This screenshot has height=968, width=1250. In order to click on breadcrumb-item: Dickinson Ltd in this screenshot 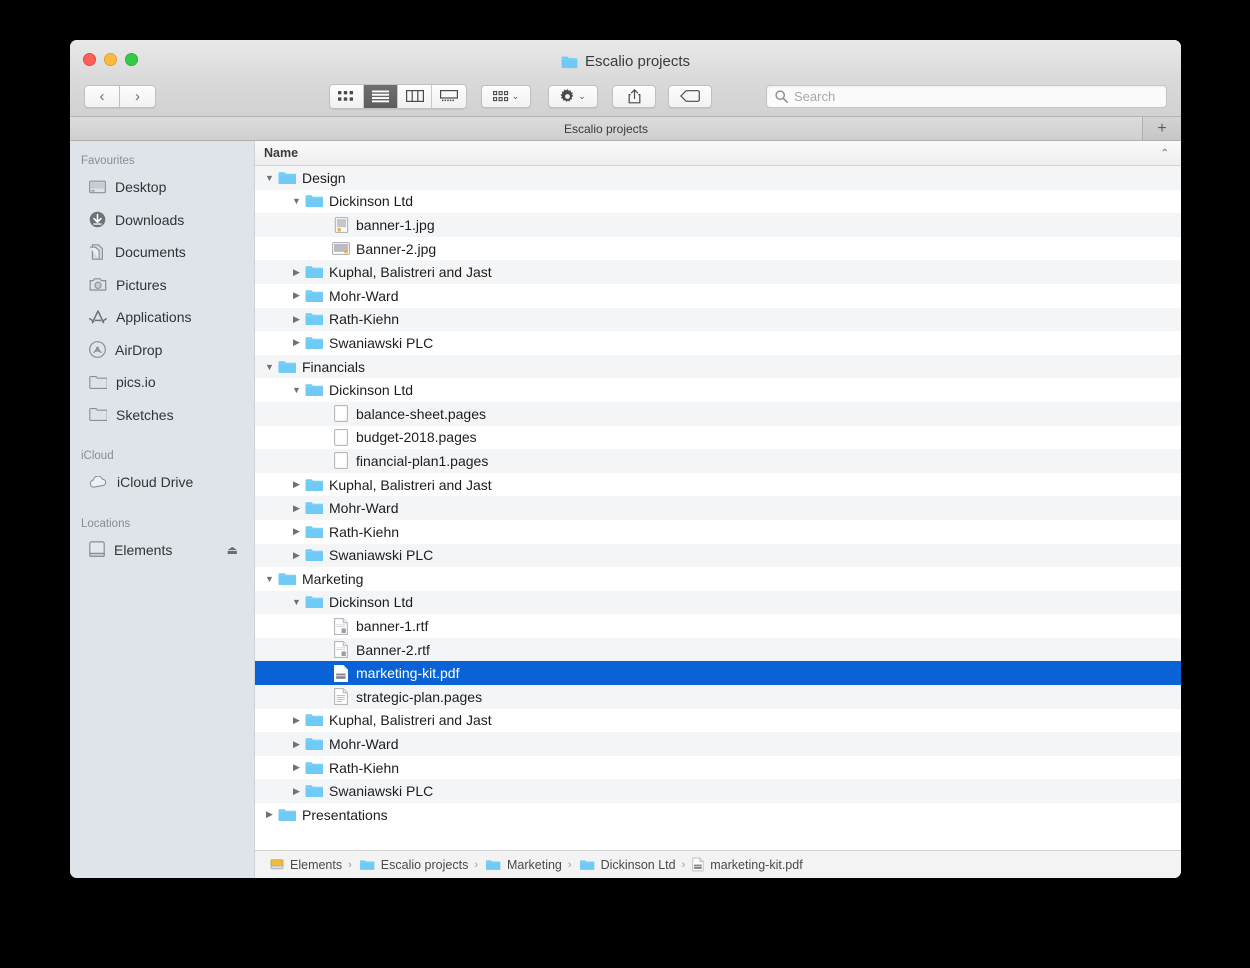, I will do `click(627, 865)`.